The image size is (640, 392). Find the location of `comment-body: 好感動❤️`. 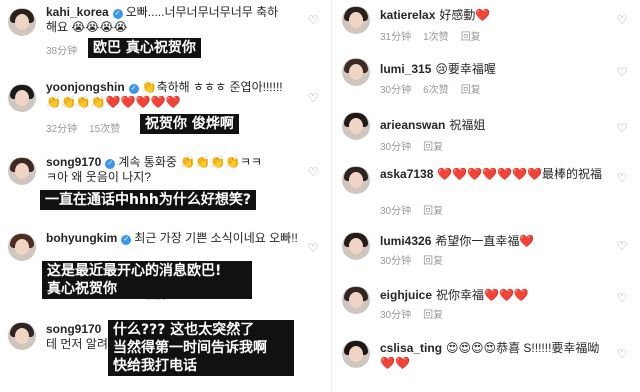

comment-body: 好感動❤️ is located at coordinates (465, 15).